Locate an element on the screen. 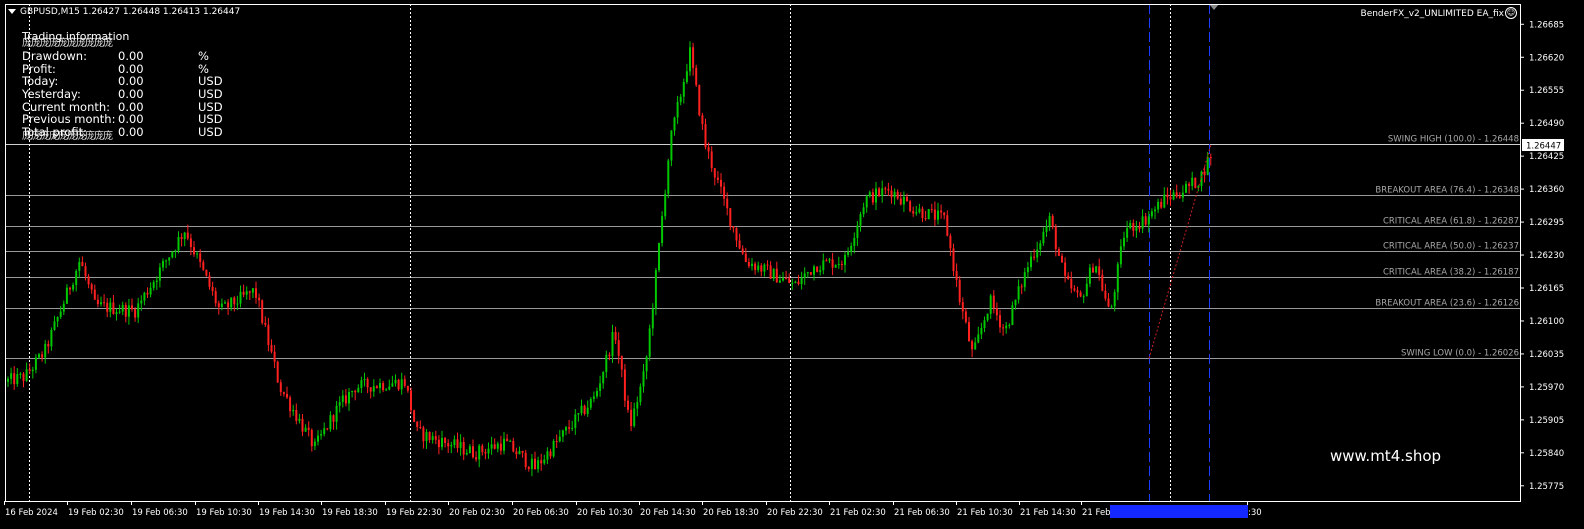  x-tick-label: 19 Feb 10:30 is located at coordinates (224, 513).